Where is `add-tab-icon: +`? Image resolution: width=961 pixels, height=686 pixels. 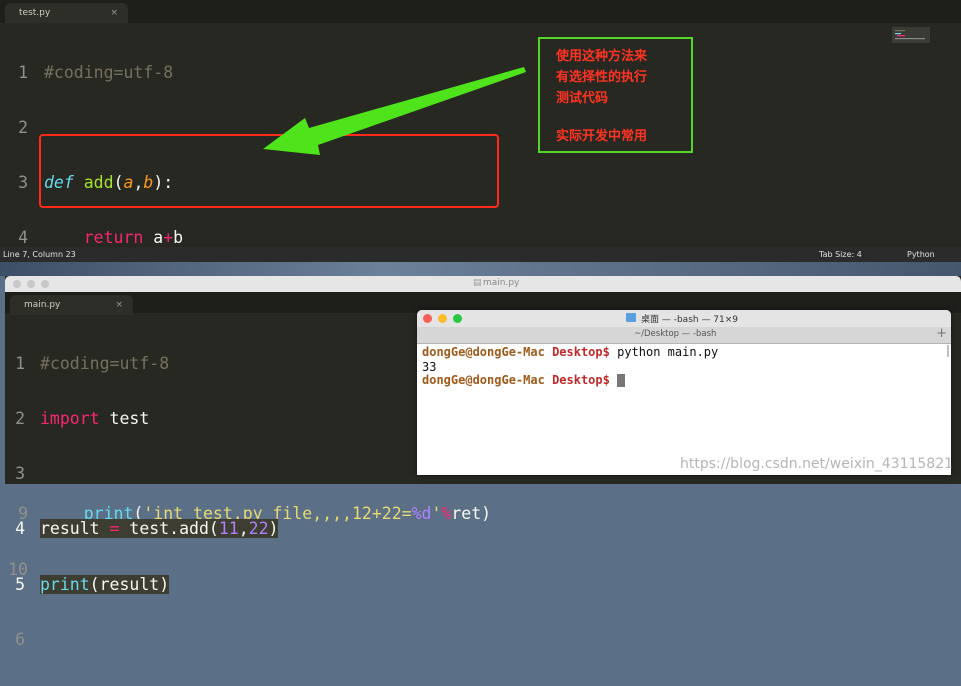 add-tab-icon: + is located at coordinates (941, 333).